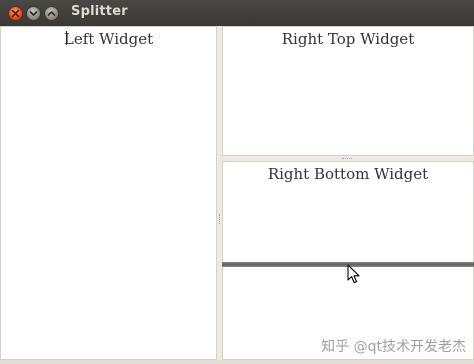 The height and width of the screenshot is (364, 474). What do you see at coordinates (353, 274) in the screenshot?
I see `mouse-pointer-icon` at bounding box center [353, 274].